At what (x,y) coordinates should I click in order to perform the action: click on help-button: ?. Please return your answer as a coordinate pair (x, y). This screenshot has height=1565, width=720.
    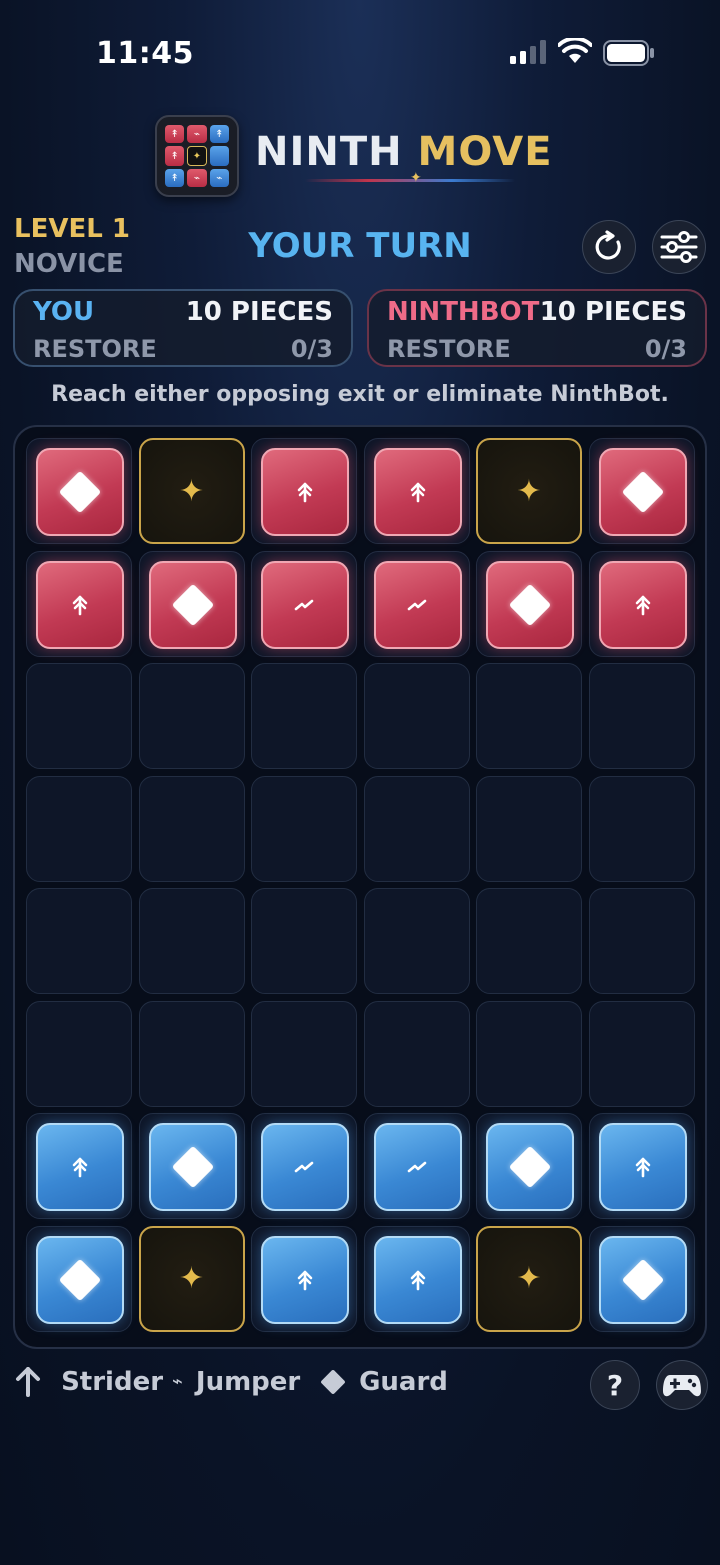
    Looking at the image, I should click on (615, 1385).